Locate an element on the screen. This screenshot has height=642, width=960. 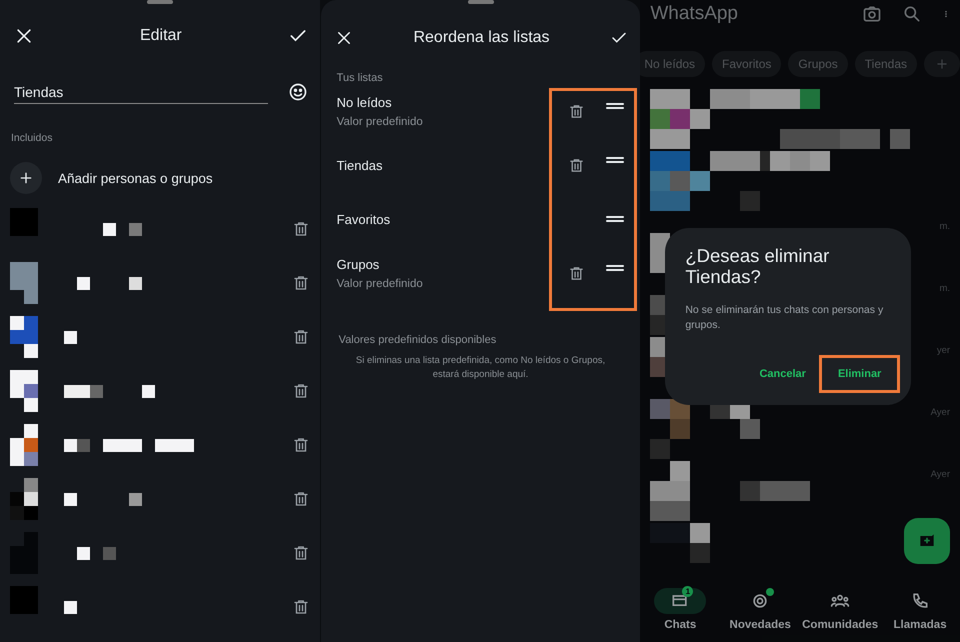
info-text: Si eliminas una lista predefinida, como No leídos o Grupos, estará disponible aquí. is located at coordinates (480, 368).